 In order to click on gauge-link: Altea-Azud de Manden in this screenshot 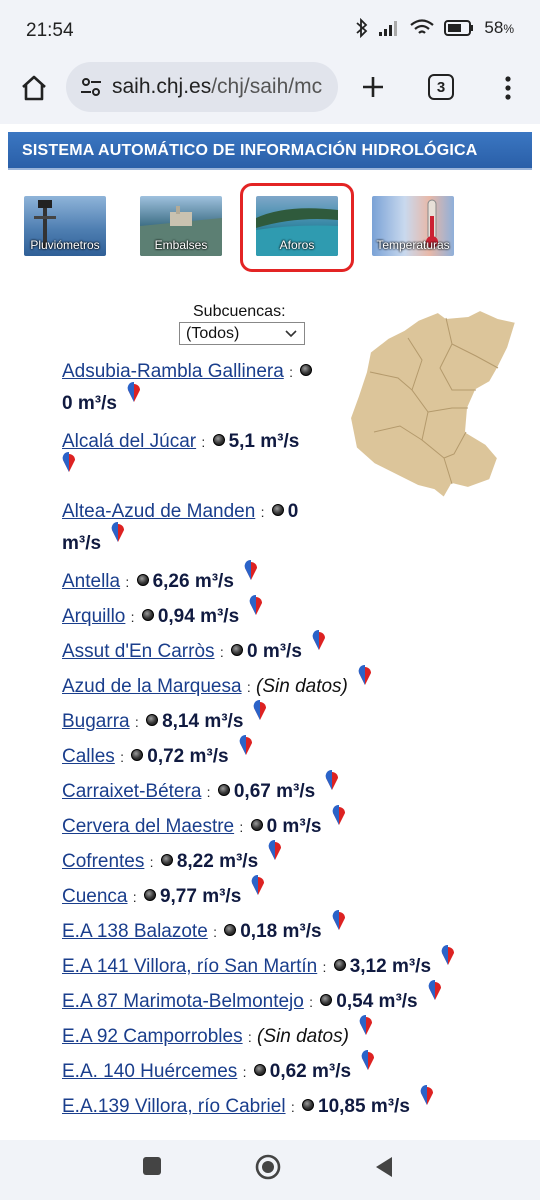, I will do `click(158, 511)`.